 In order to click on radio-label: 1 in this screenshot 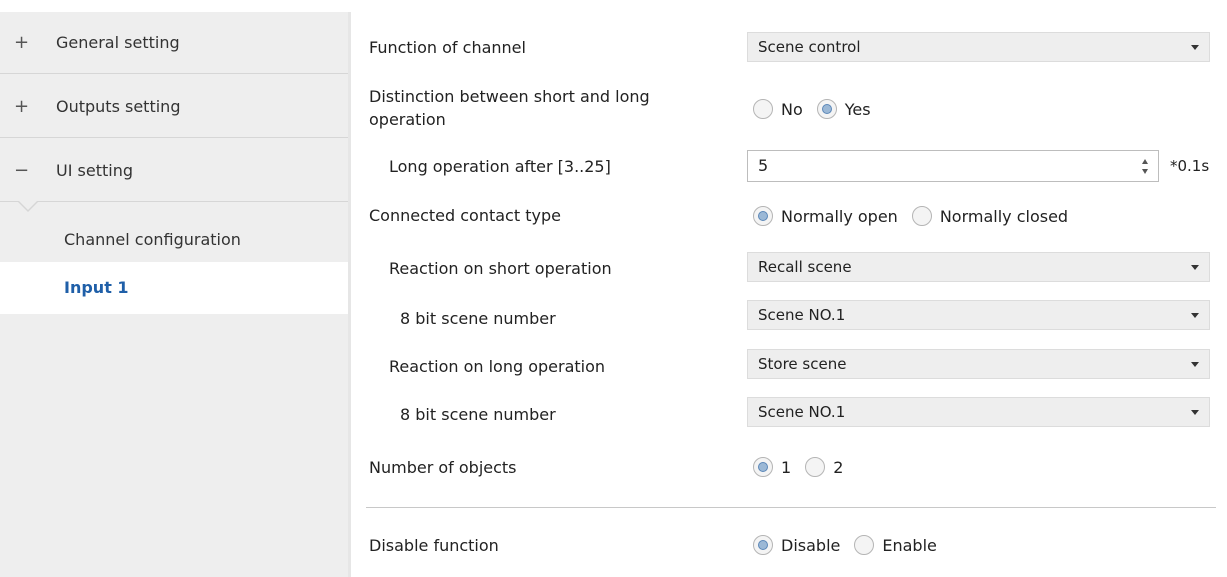, I will do `click(786, 467)`.